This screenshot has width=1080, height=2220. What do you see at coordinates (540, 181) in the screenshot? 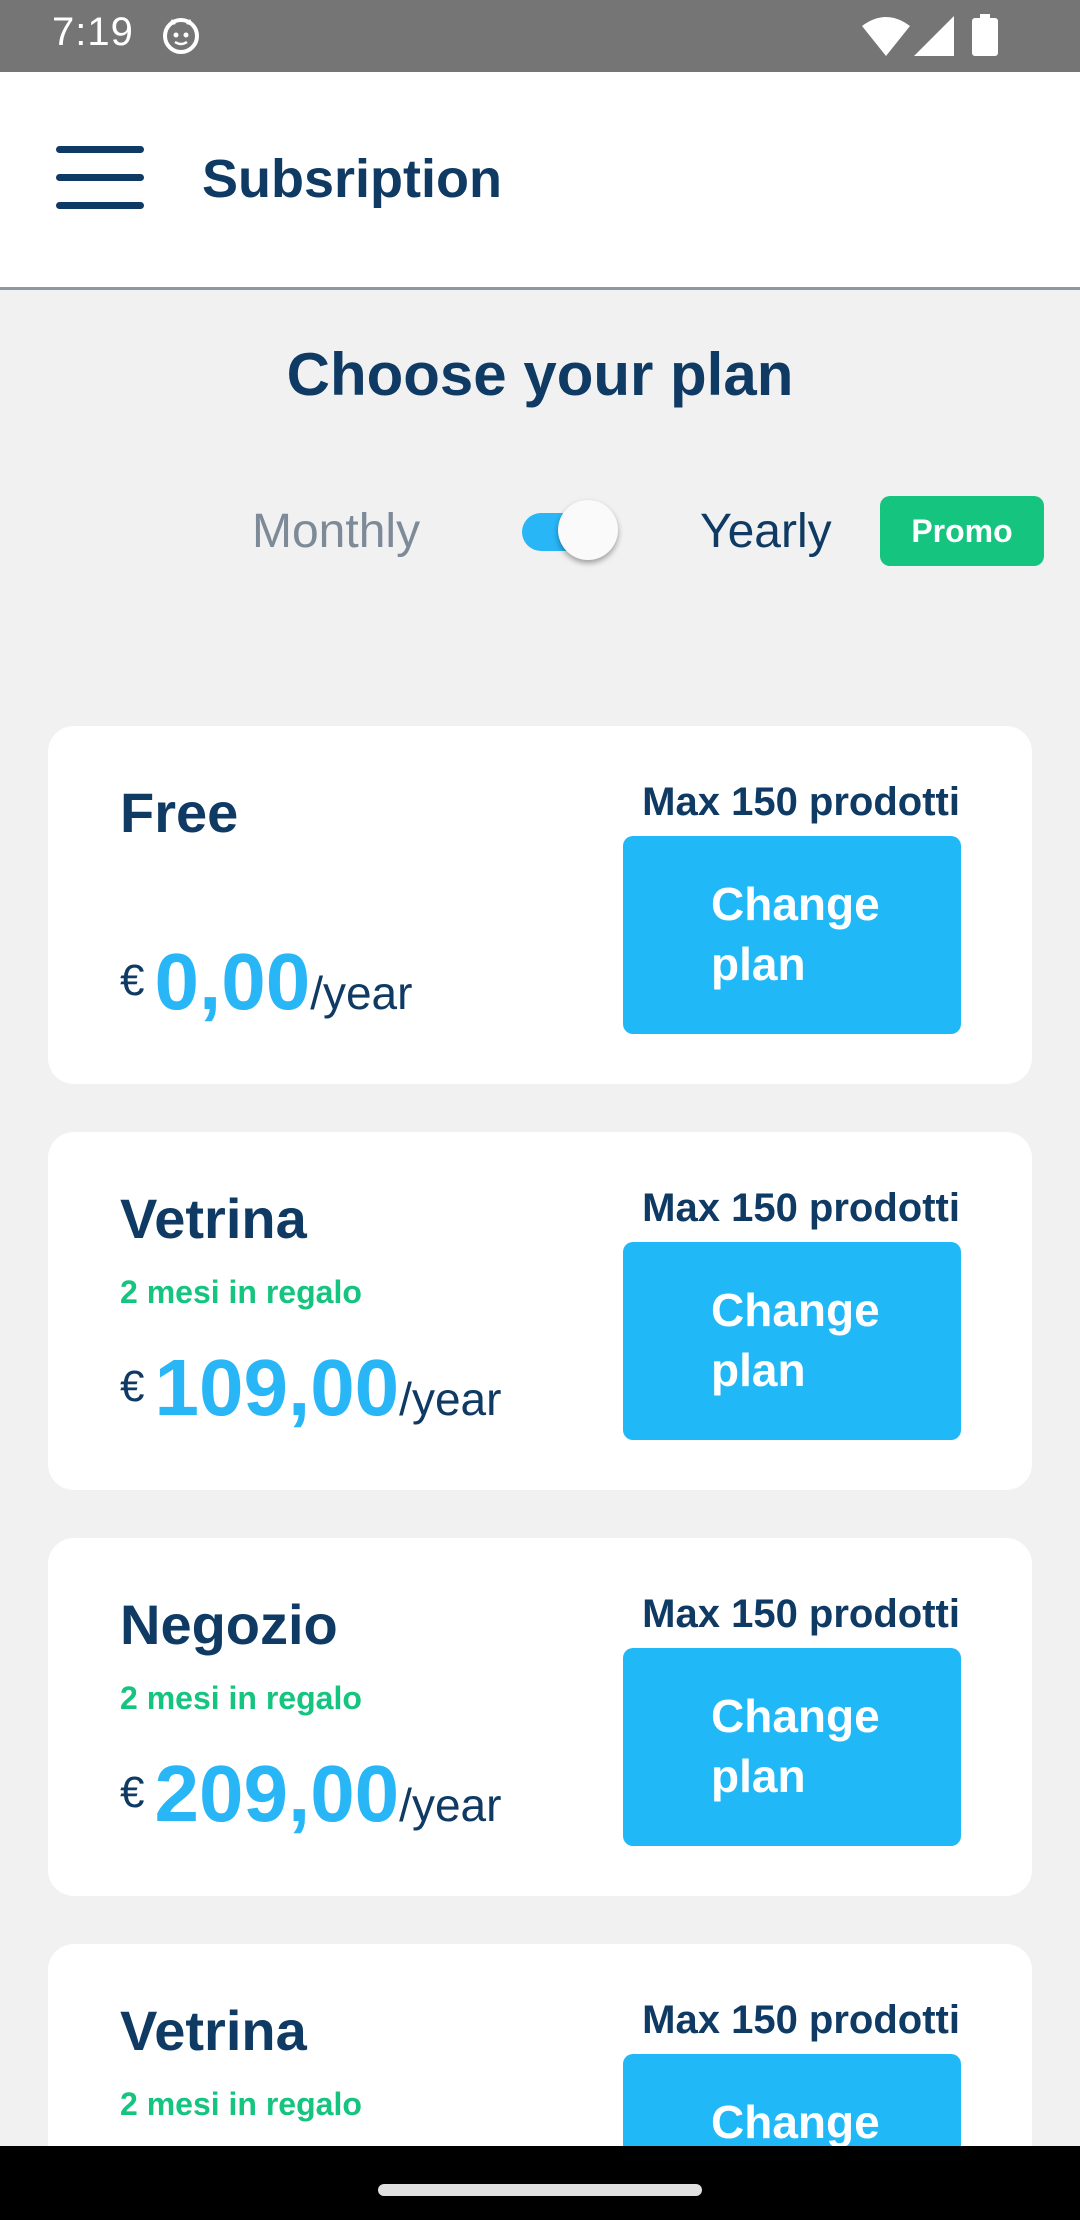
I see `app-bar: Subsription` at bounding box center [540, 181].